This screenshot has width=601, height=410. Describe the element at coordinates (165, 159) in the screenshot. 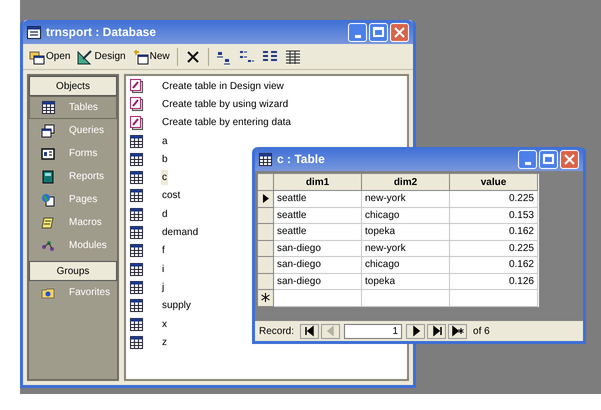

I see `object-list-item: b` at that location.